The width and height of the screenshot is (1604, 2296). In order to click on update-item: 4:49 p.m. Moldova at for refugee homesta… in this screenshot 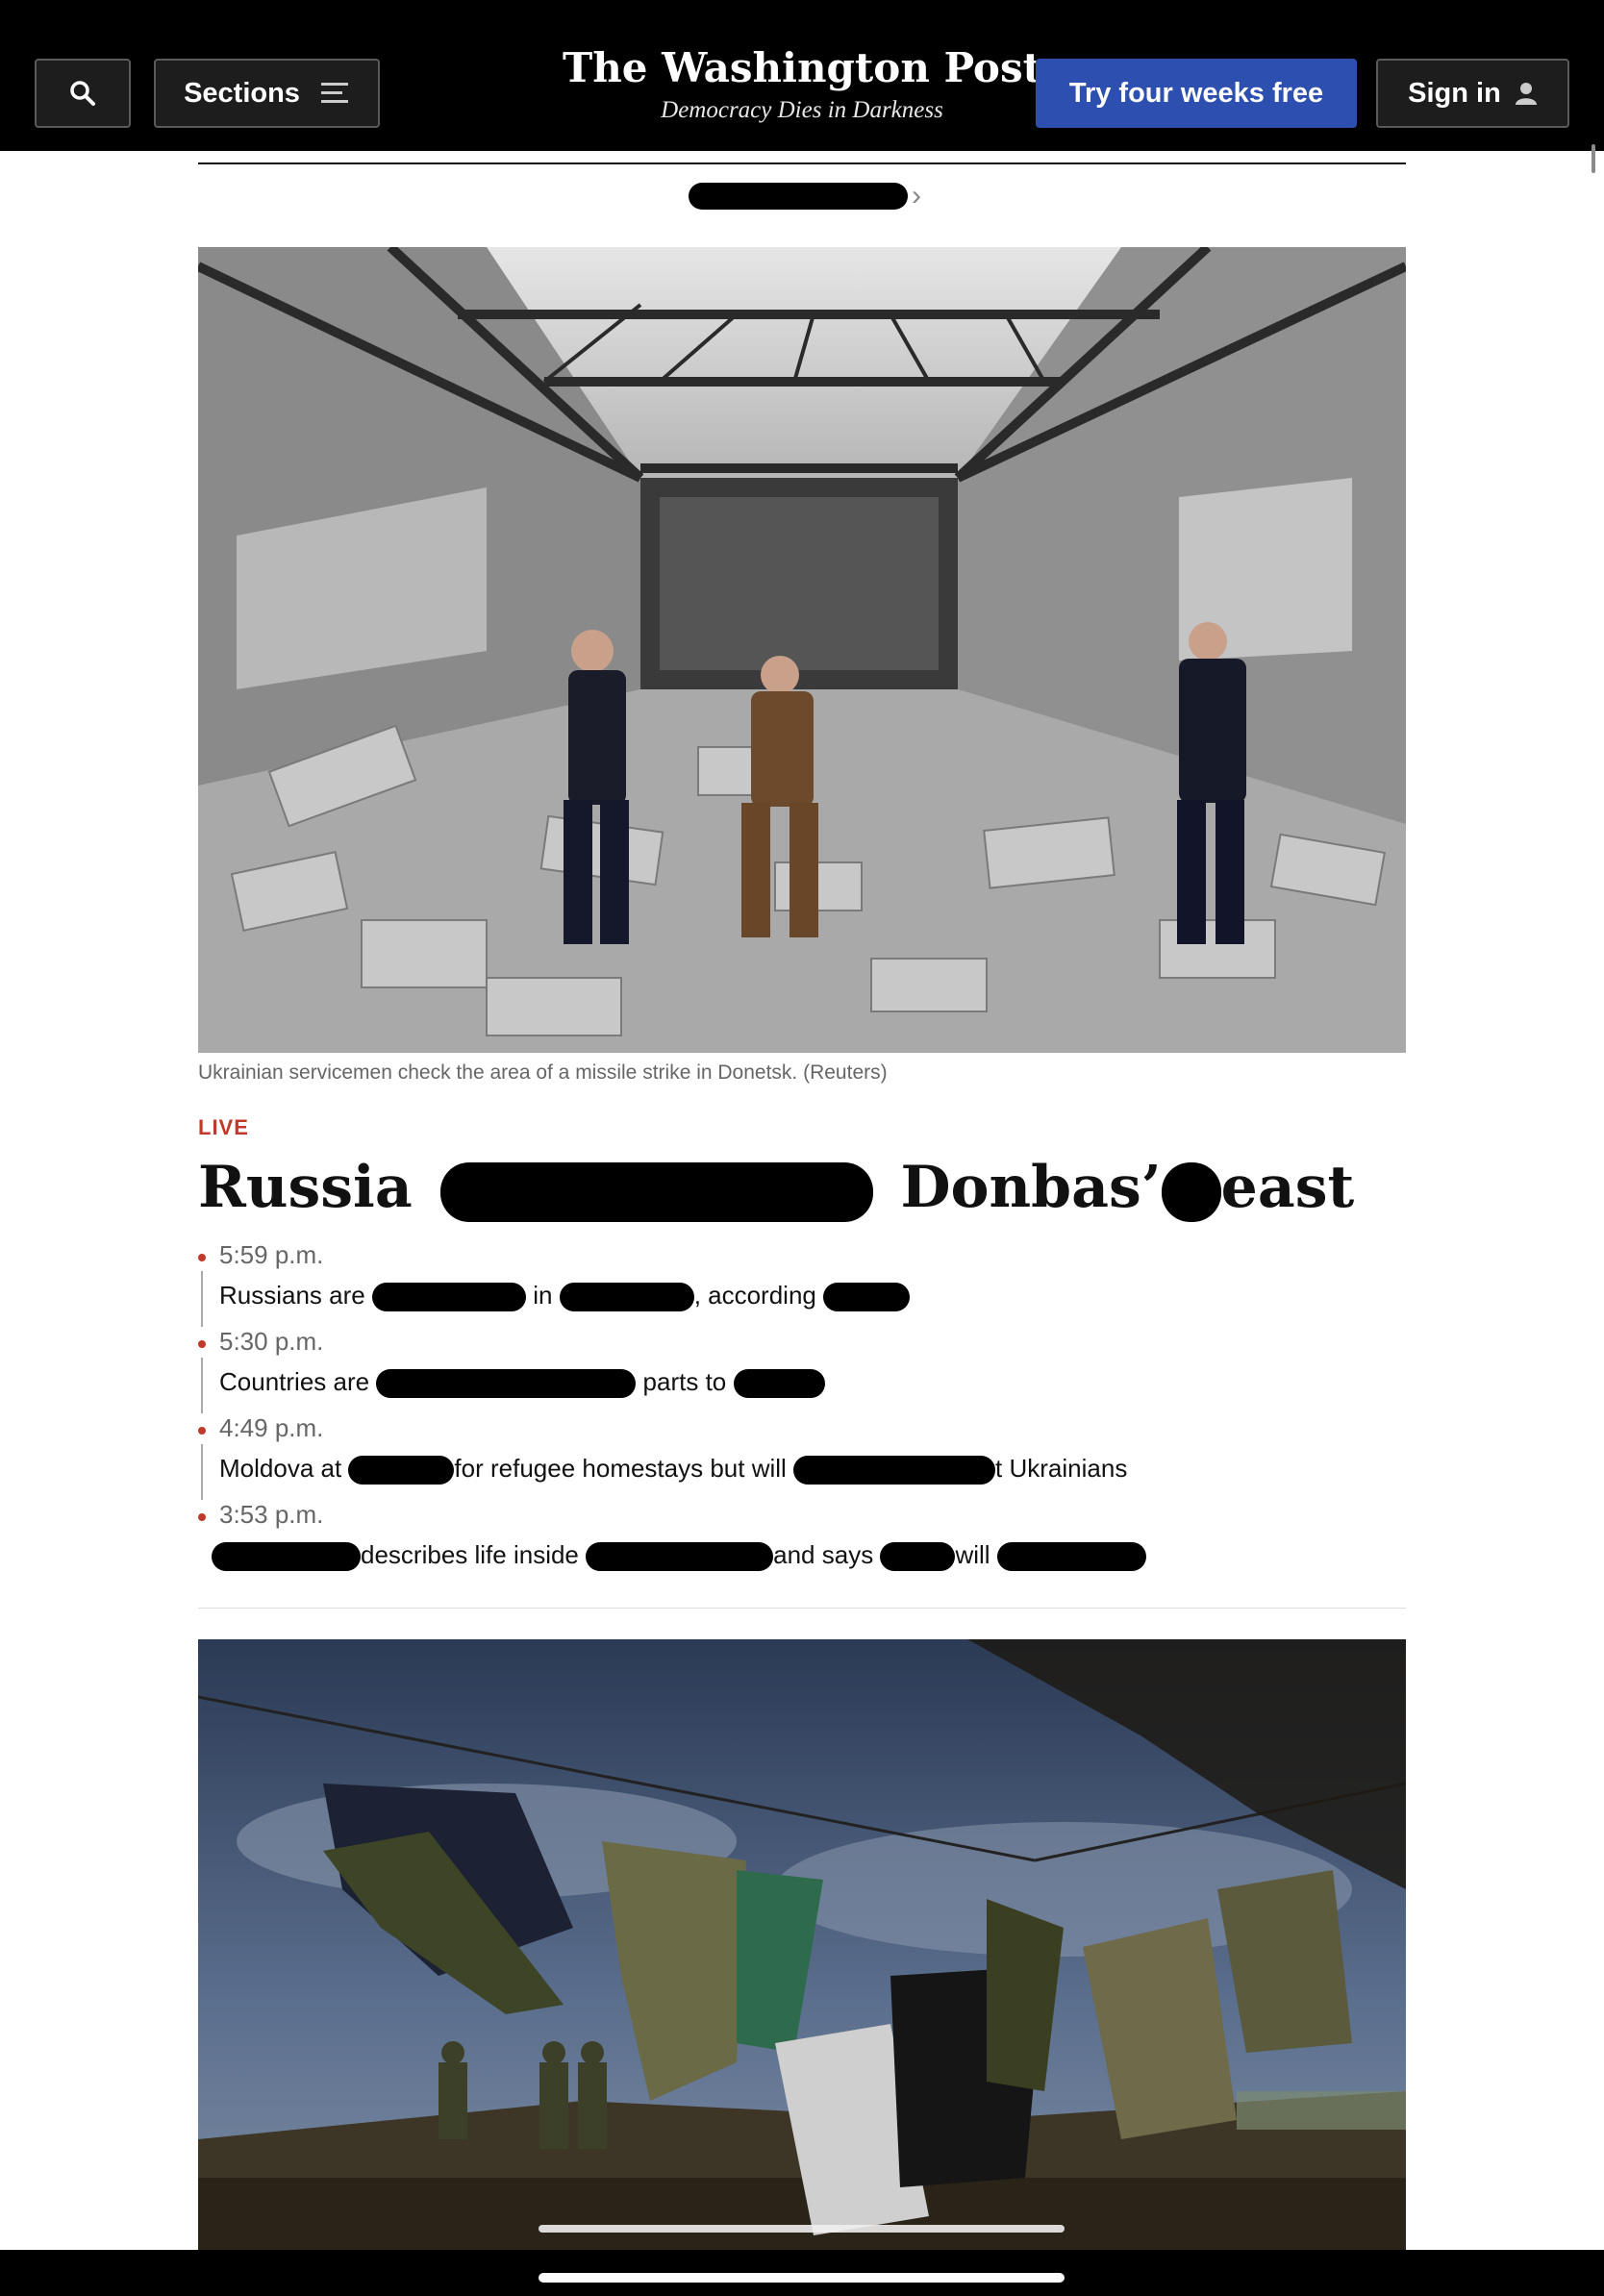, I will do `click(802, 1457)`.